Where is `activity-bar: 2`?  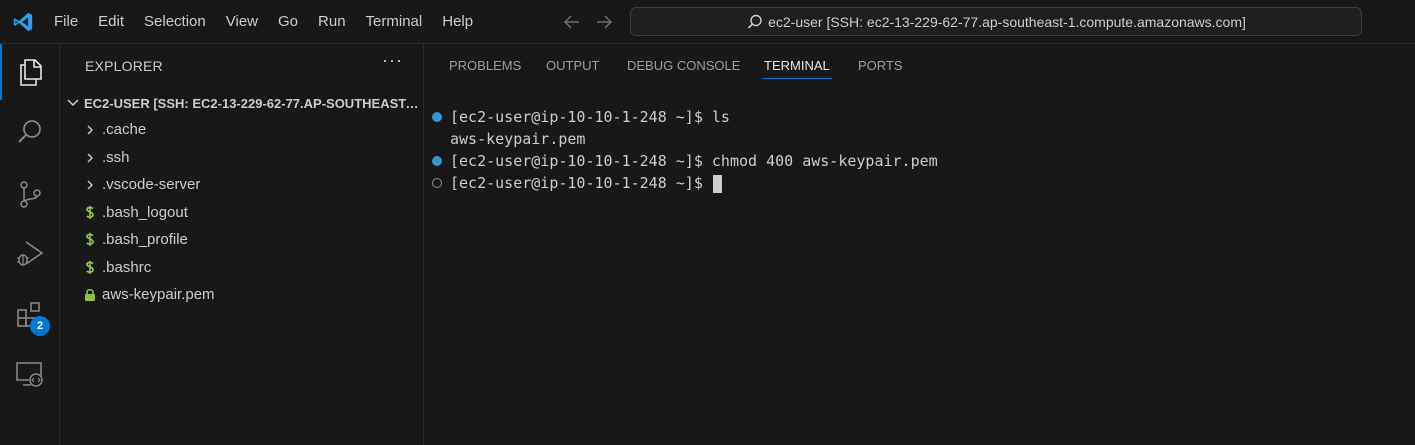 activity-bar: 2 is located at coordinates (30, 244).